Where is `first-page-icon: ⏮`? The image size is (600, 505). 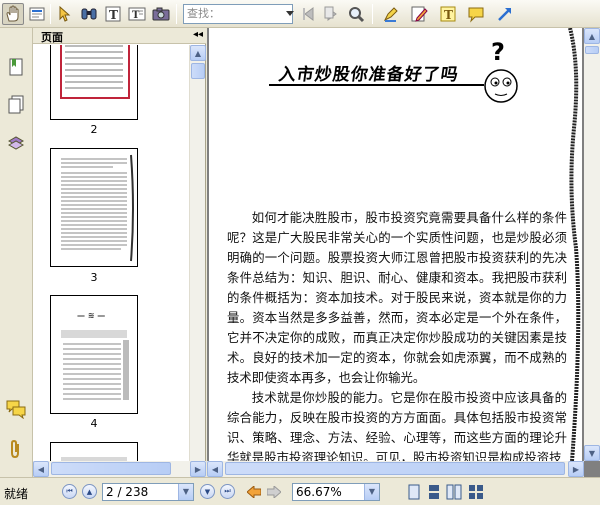 first-page-icon: ⏮ is located at coordinates (69, 491).